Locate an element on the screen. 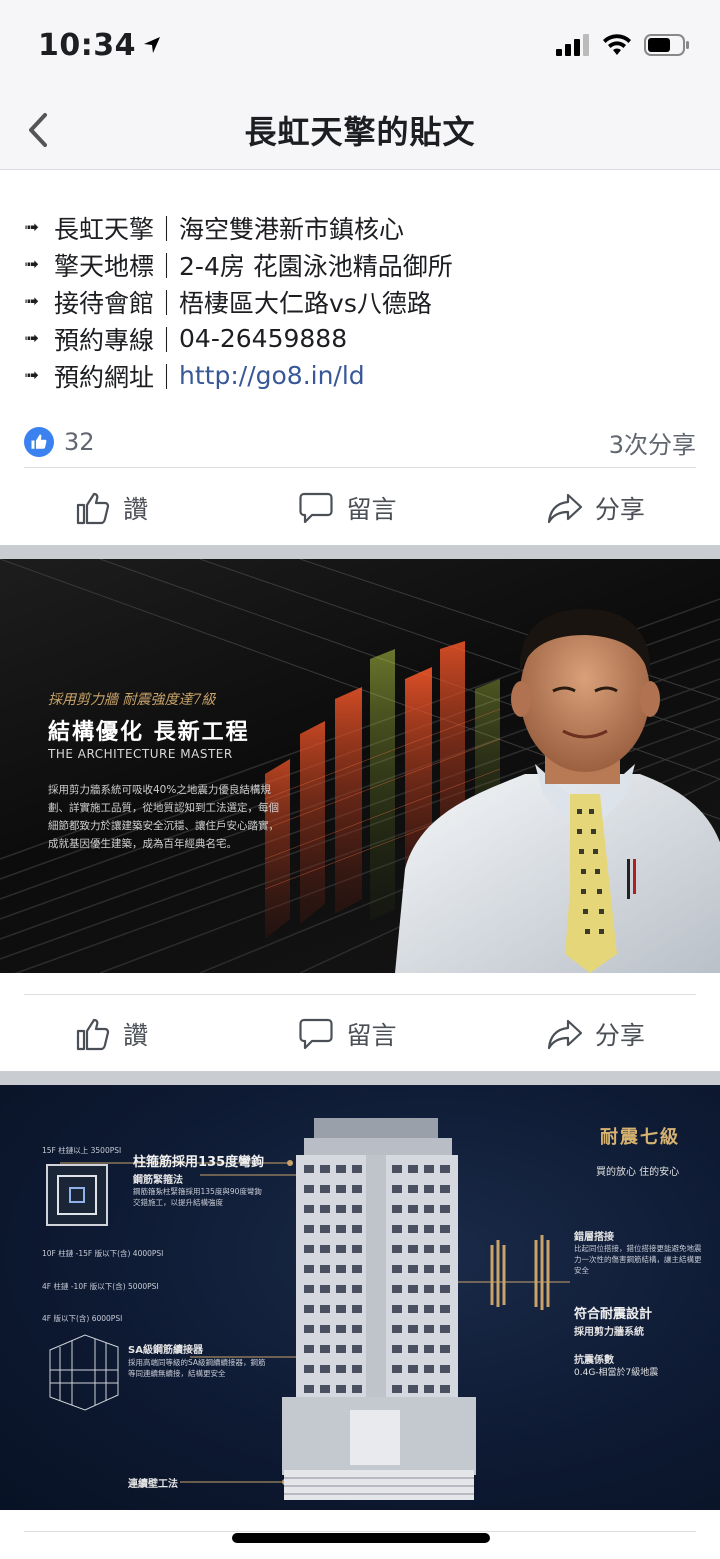 Image resolution: width=720 pixels, height=1559 pixels. post-line: ➟ 長虹天擎 ｜ 海空雙港新市鎮核心 is located at coordinates (360, 227).